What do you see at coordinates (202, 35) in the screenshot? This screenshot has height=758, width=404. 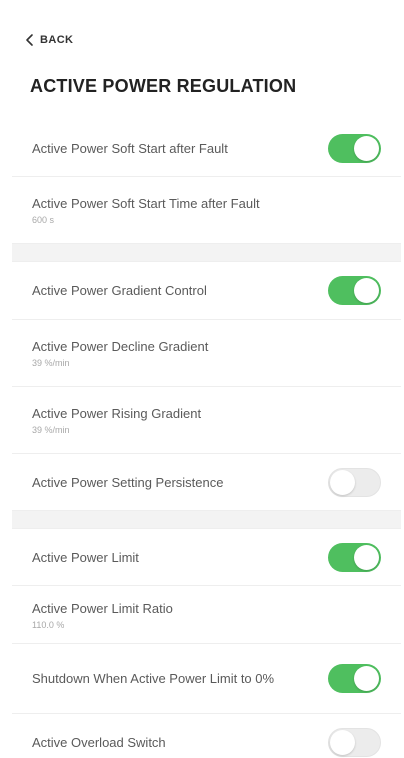 I see `top-bar: BACK` at bounding box center [202, 35].